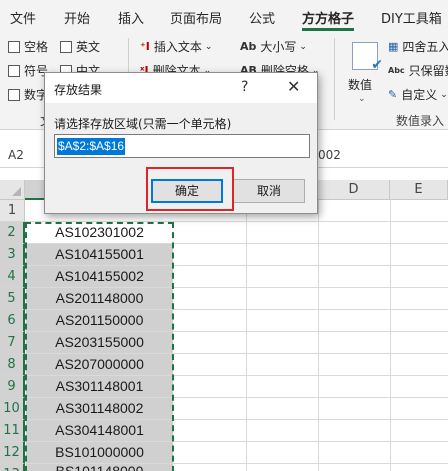 The image size is (448, 471). I want to click on checkbox-label: 空格, so click(36, 47).